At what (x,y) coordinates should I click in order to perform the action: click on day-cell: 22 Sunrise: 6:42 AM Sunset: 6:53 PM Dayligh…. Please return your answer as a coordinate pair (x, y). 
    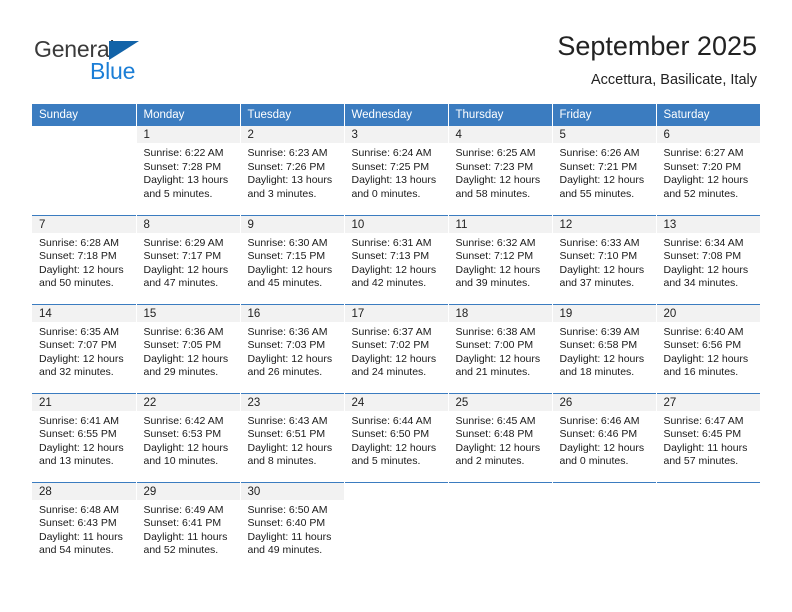
    Looking at the image, I should click on (188, 437).